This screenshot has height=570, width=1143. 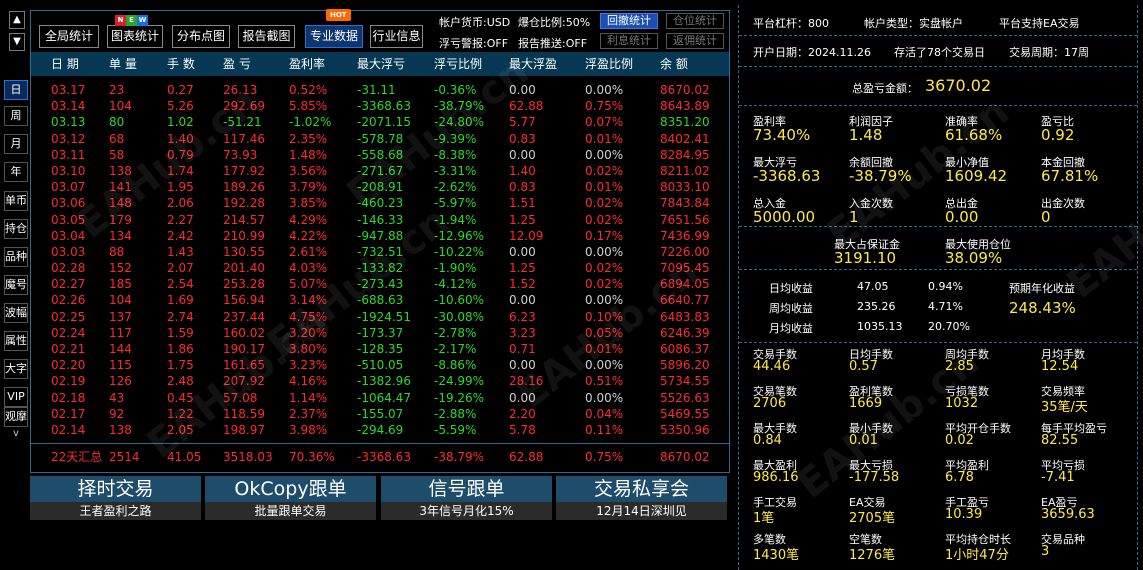 What do you see at coordinates (308, 316) in the screenshot?
I see `table-cell: 4.75%` at bounding box center [308, 316].